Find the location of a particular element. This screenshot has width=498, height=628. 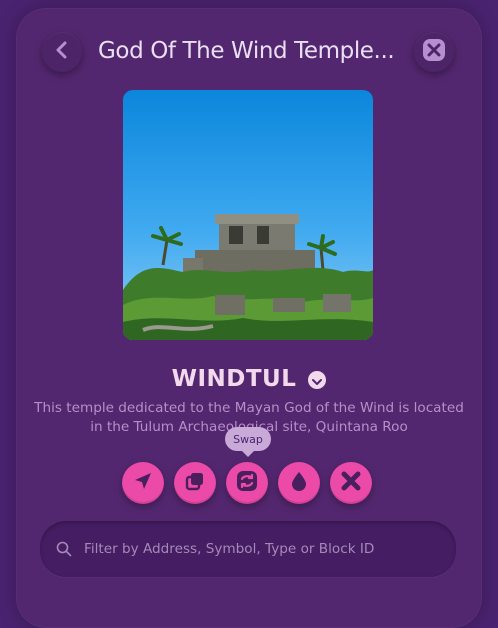

close-button is located at coordinates (434, 52).